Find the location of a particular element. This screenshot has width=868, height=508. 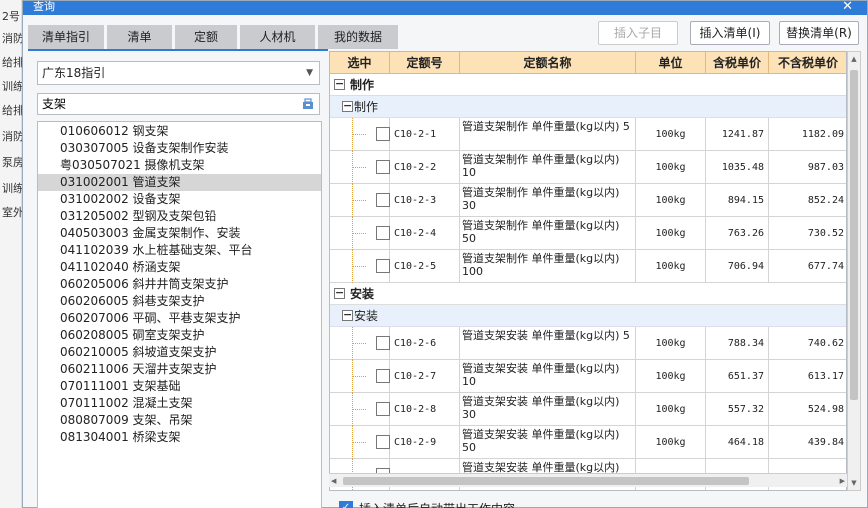

quota-name: 管道支架制作 单件重量(kg以内) 10 is located at coordinates (548, 167).